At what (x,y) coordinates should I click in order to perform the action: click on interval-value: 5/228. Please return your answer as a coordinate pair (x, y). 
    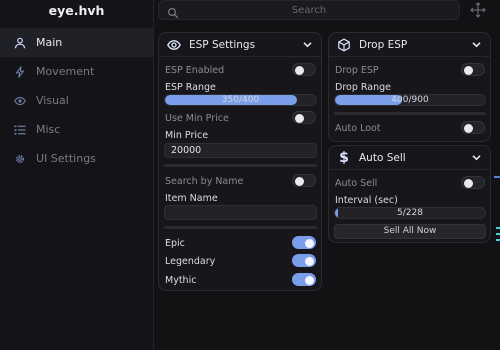
    Looking at the image, I should click on (410, 213).